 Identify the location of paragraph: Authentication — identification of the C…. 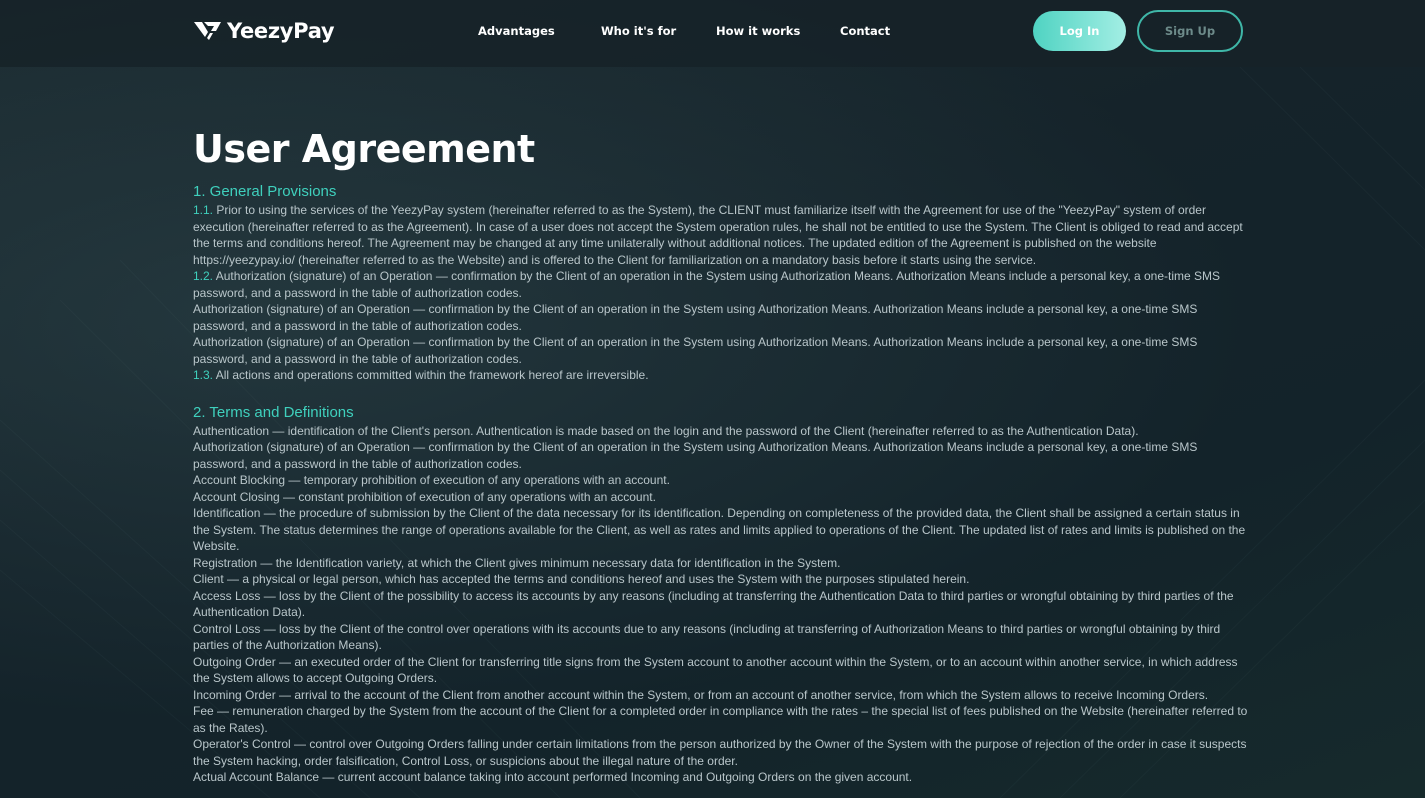
(720, 431).